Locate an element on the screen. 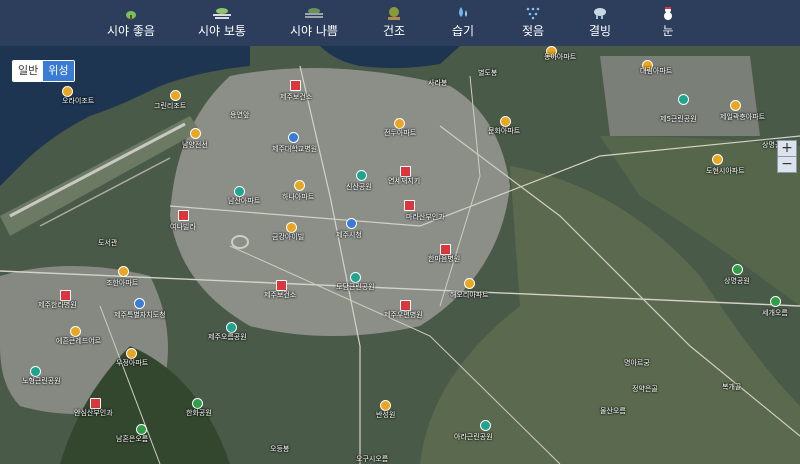  map-label: 그린리조트 is located at coordinates (170, 106).